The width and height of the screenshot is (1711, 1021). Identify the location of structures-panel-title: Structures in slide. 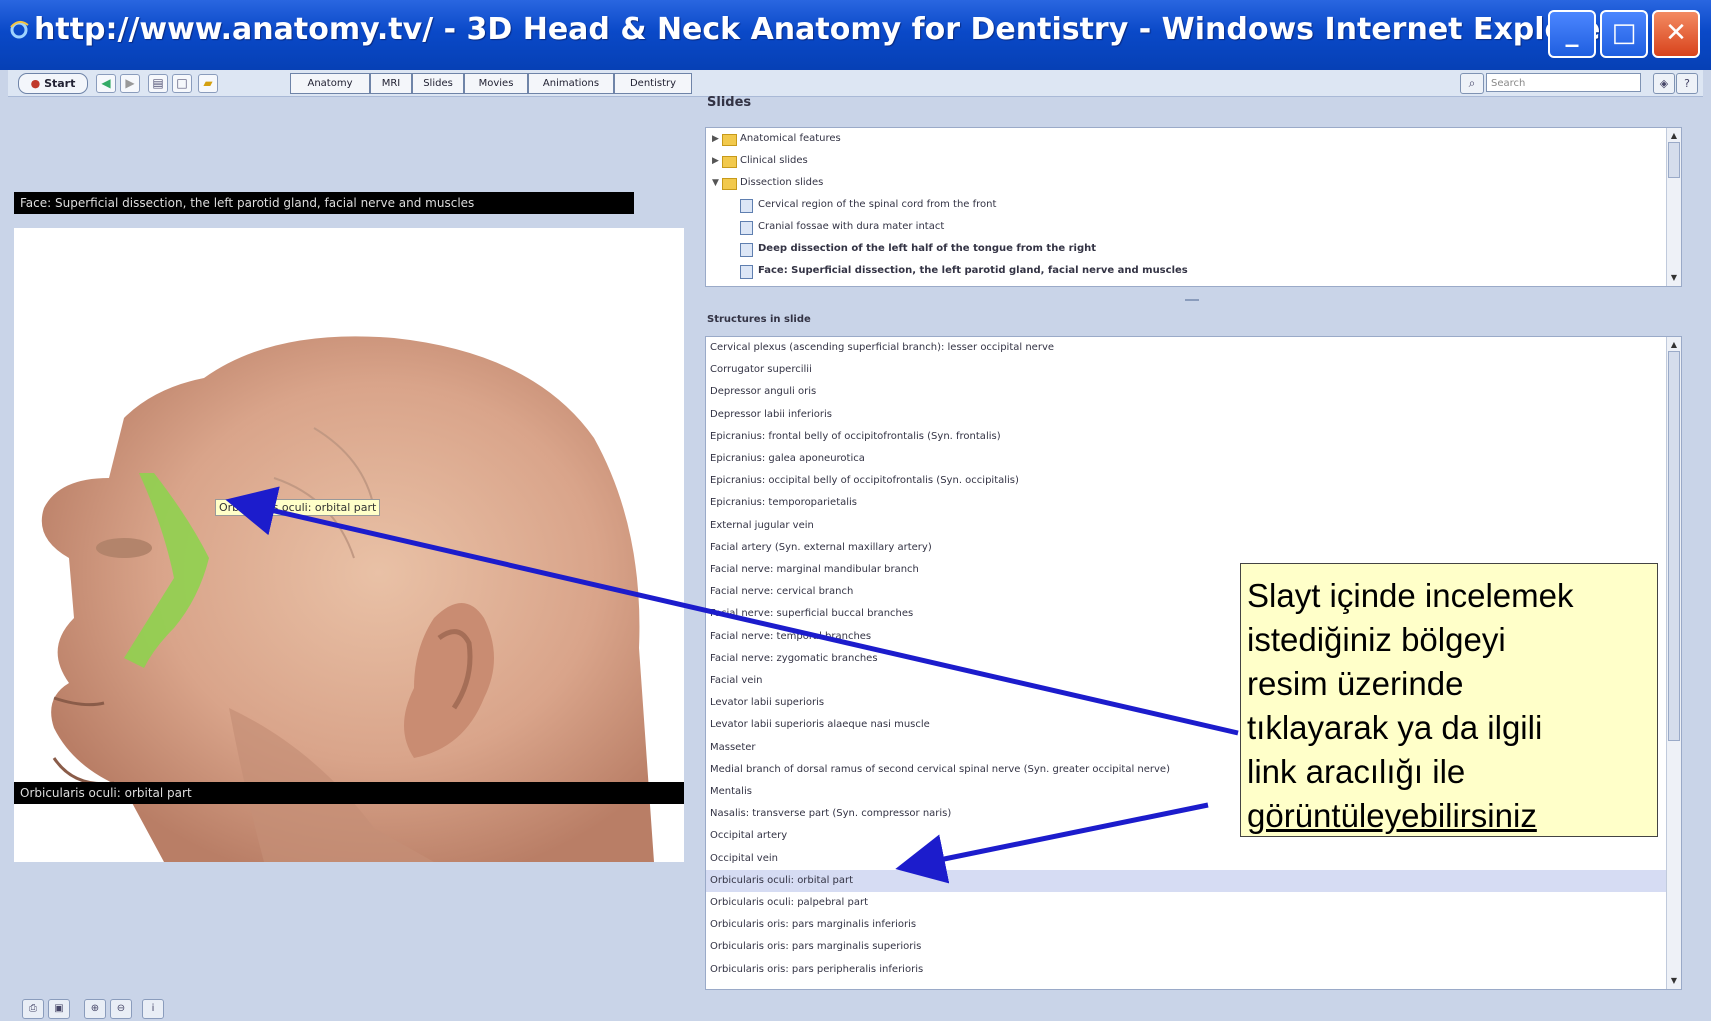
(759, 319).